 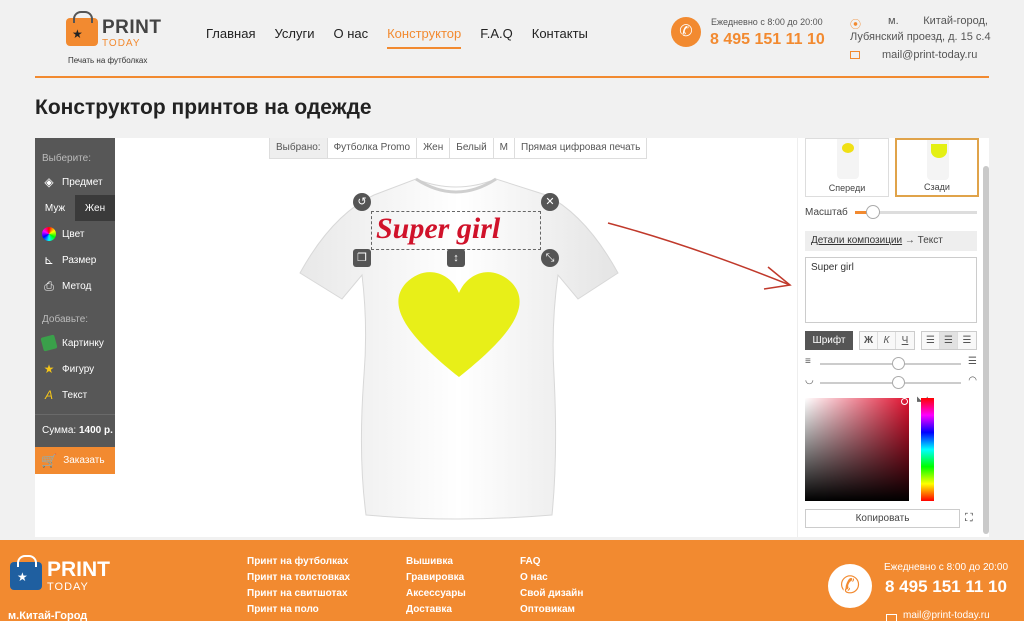 What do you see at coordinates (972, 380) in the screenshot?
I see `arc-up-icon: ◠` at bounding box center [972, 380].